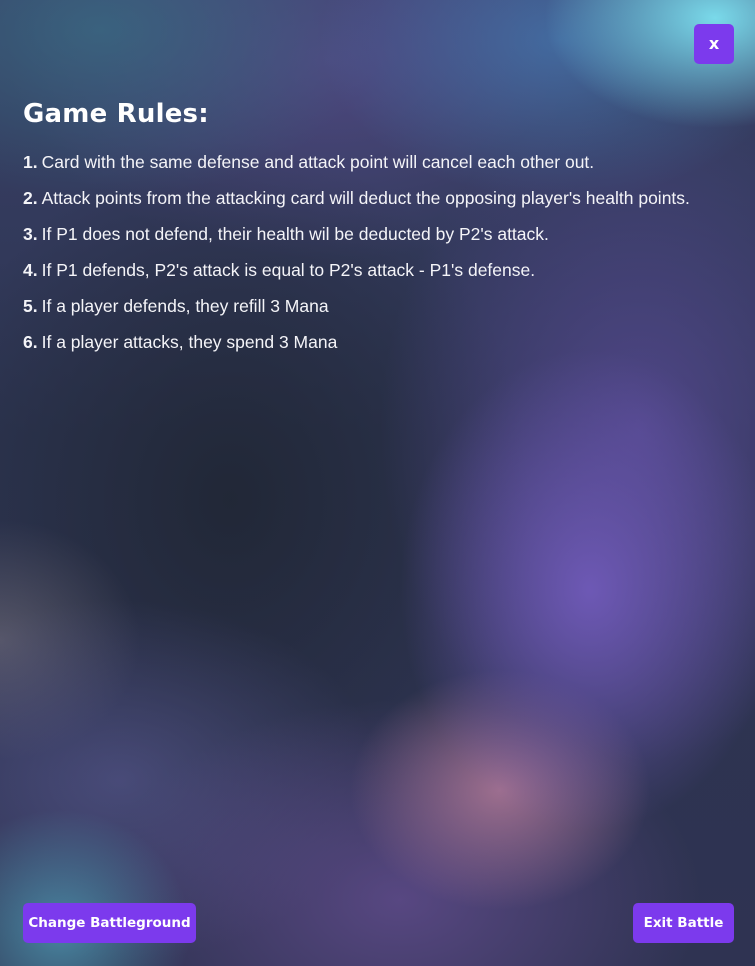 This screenshot has width=755, height=966. I want to click on rule-number: 4., so click(30, 270).